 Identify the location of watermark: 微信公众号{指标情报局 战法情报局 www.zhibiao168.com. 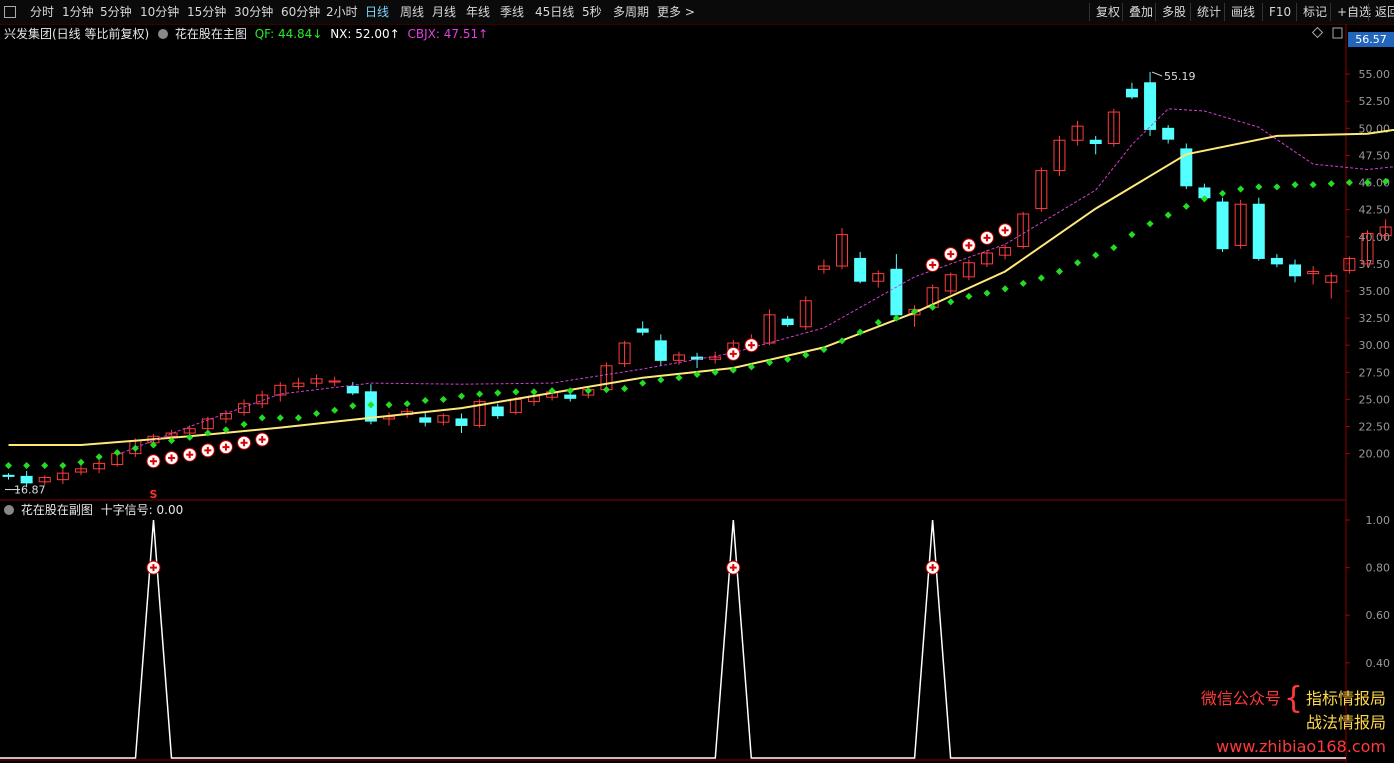
(1293, 721).